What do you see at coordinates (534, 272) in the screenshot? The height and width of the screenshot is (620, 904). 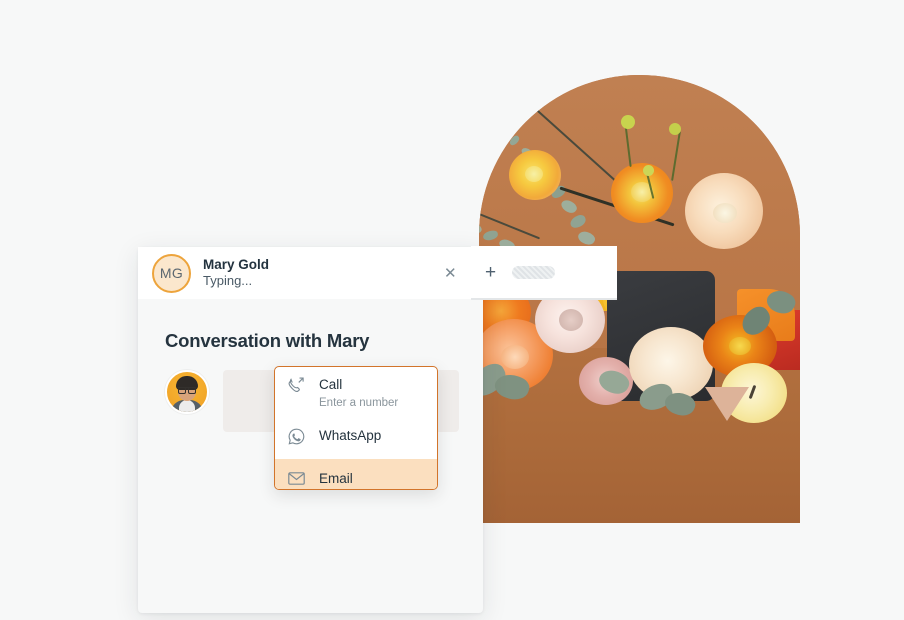 I see `tab-placeholder-pill` at bounding box center [534, 272].